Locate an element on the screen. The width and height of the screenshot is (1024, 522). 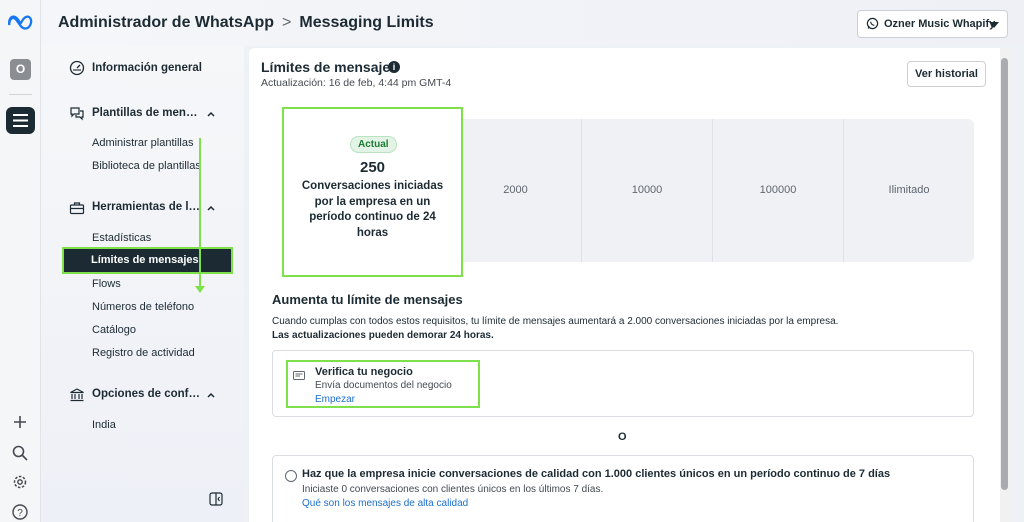
whatsapp-icon is located at coordinates (872, 23).